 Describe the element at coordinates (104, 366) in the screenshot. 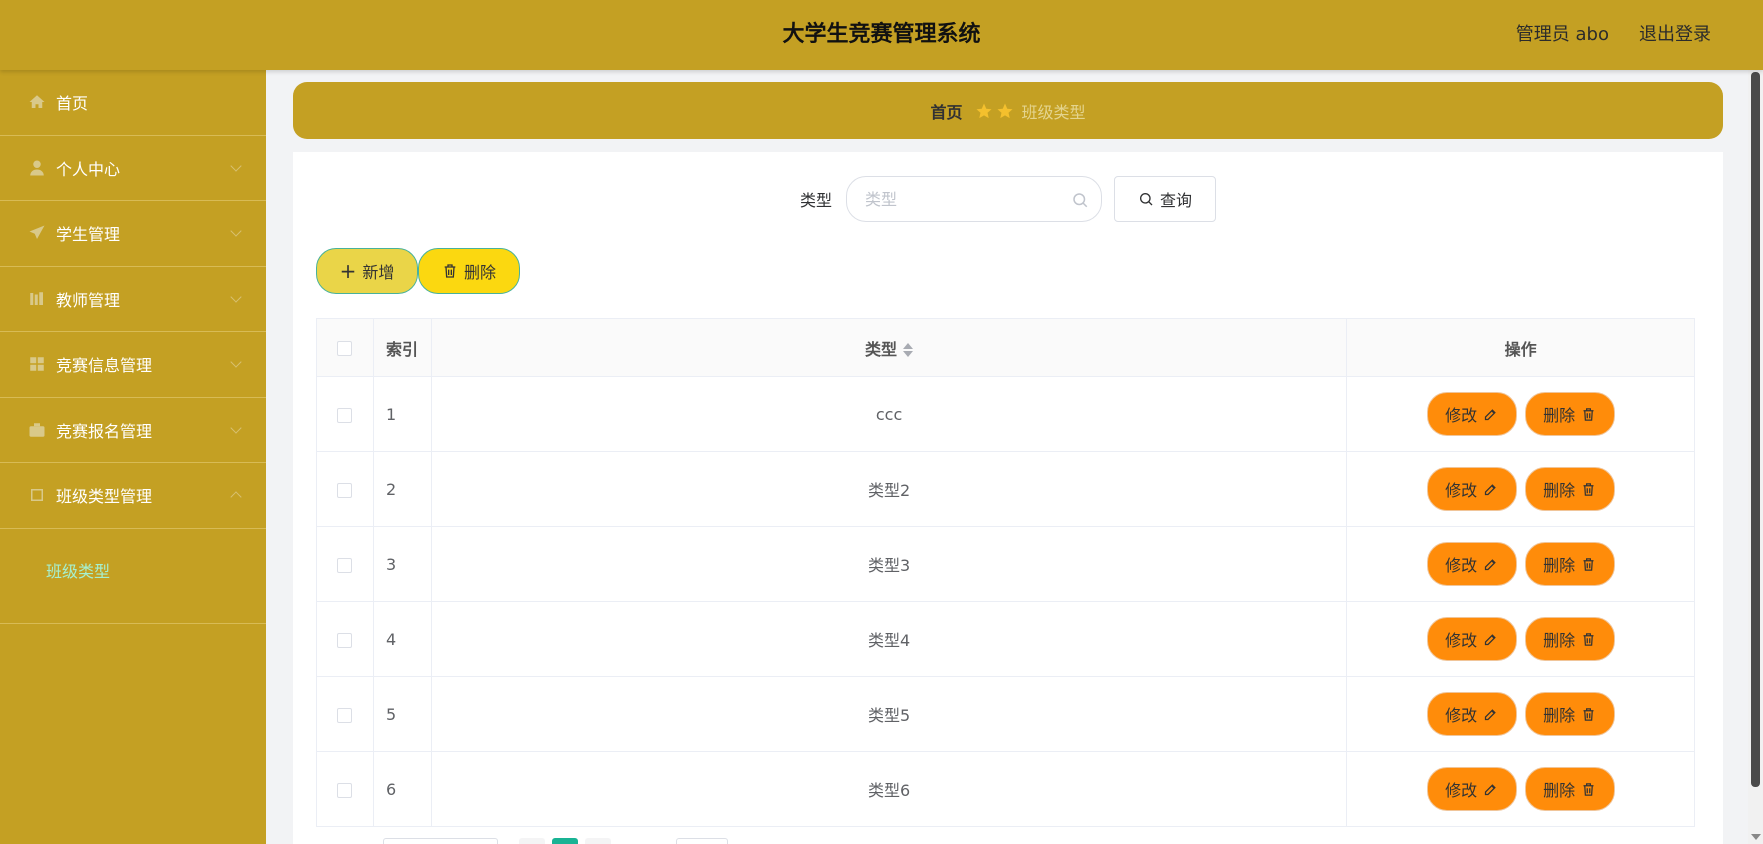

I see `sidebar-item-label: 竞赛信息管理` at that location.